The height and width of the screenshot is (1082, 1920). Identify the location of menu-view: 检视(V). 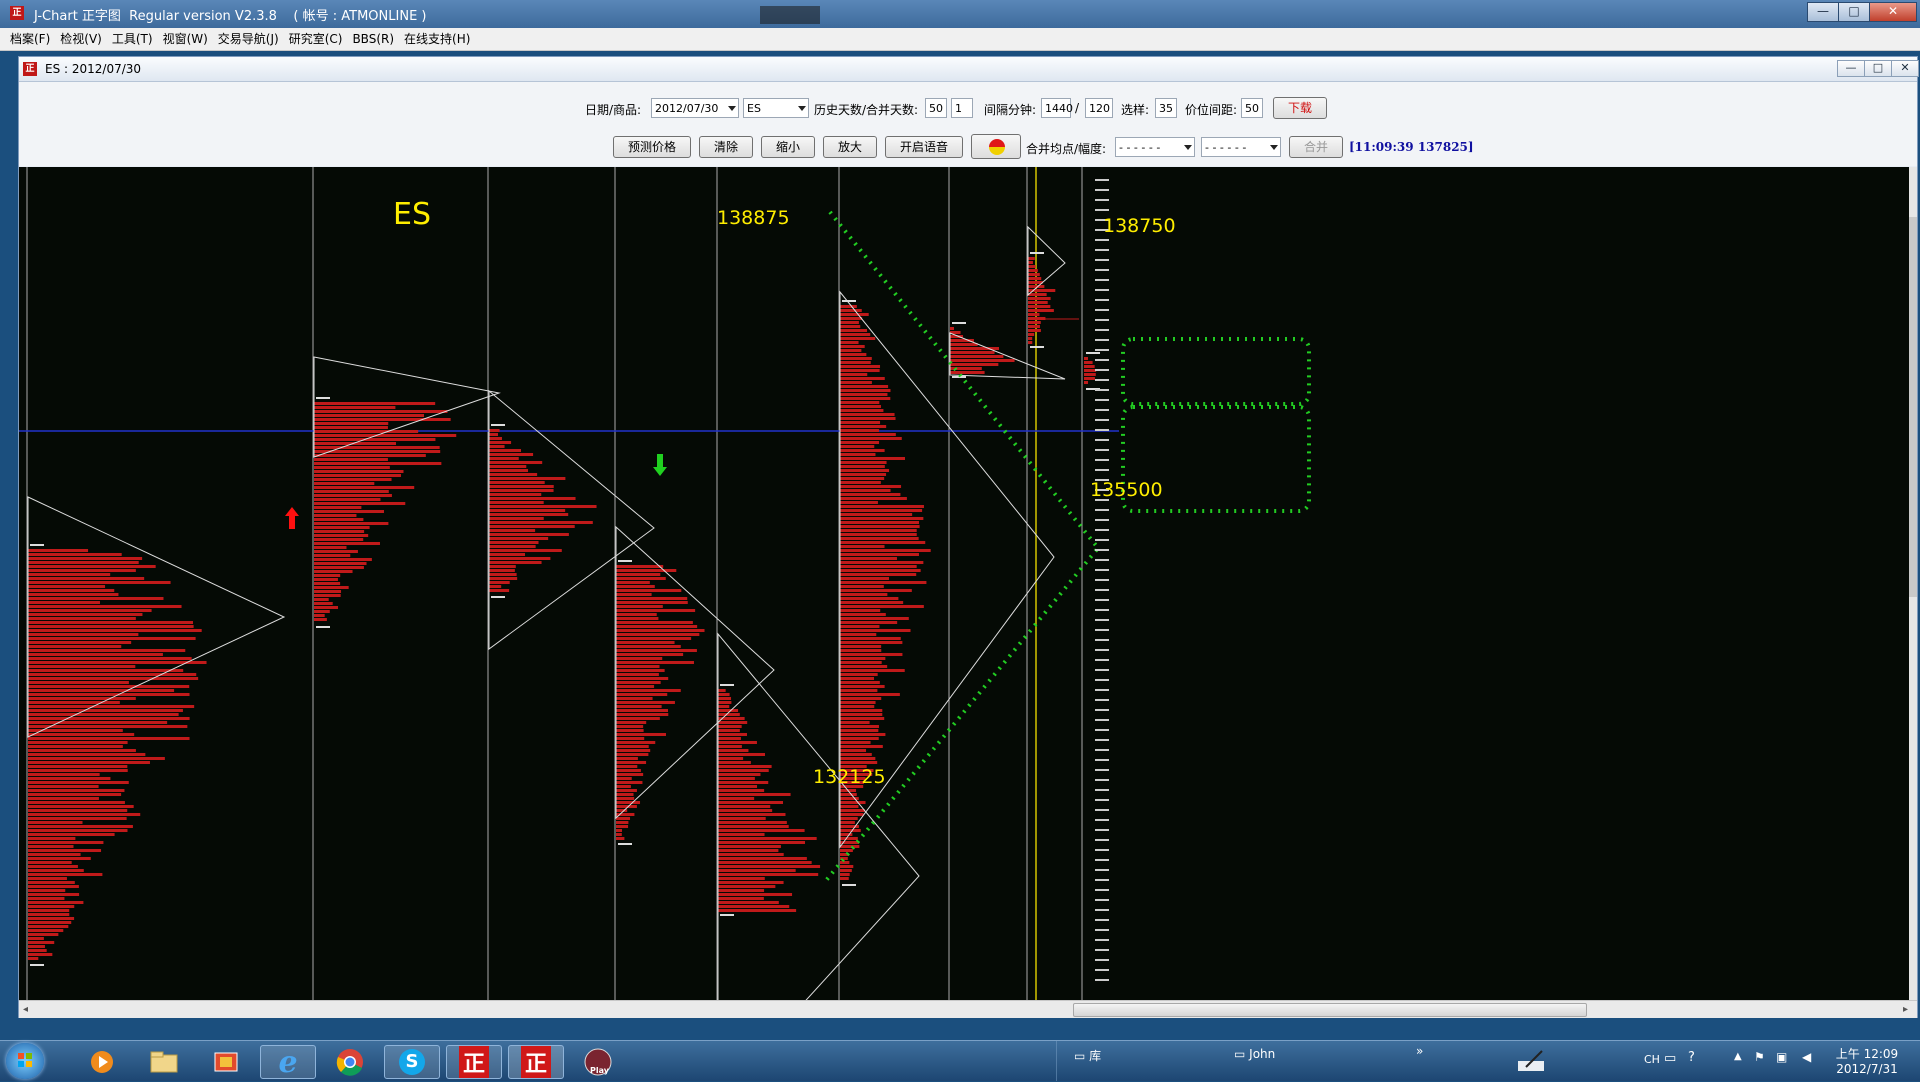
(81, 39).